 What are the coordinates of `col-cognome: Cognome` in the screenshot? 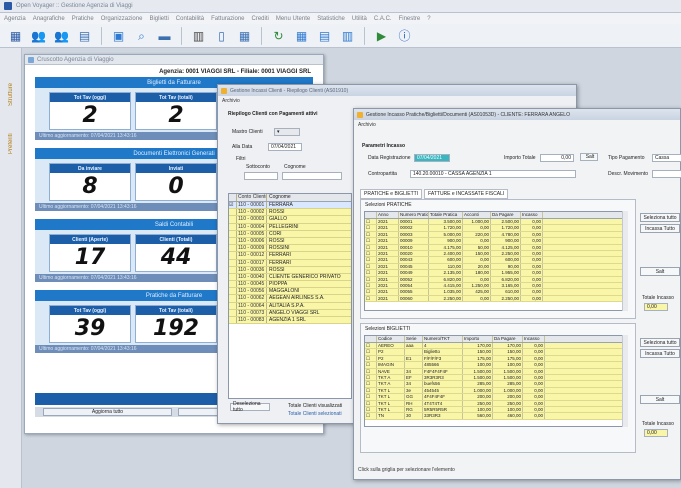 It's located at (309, 197).